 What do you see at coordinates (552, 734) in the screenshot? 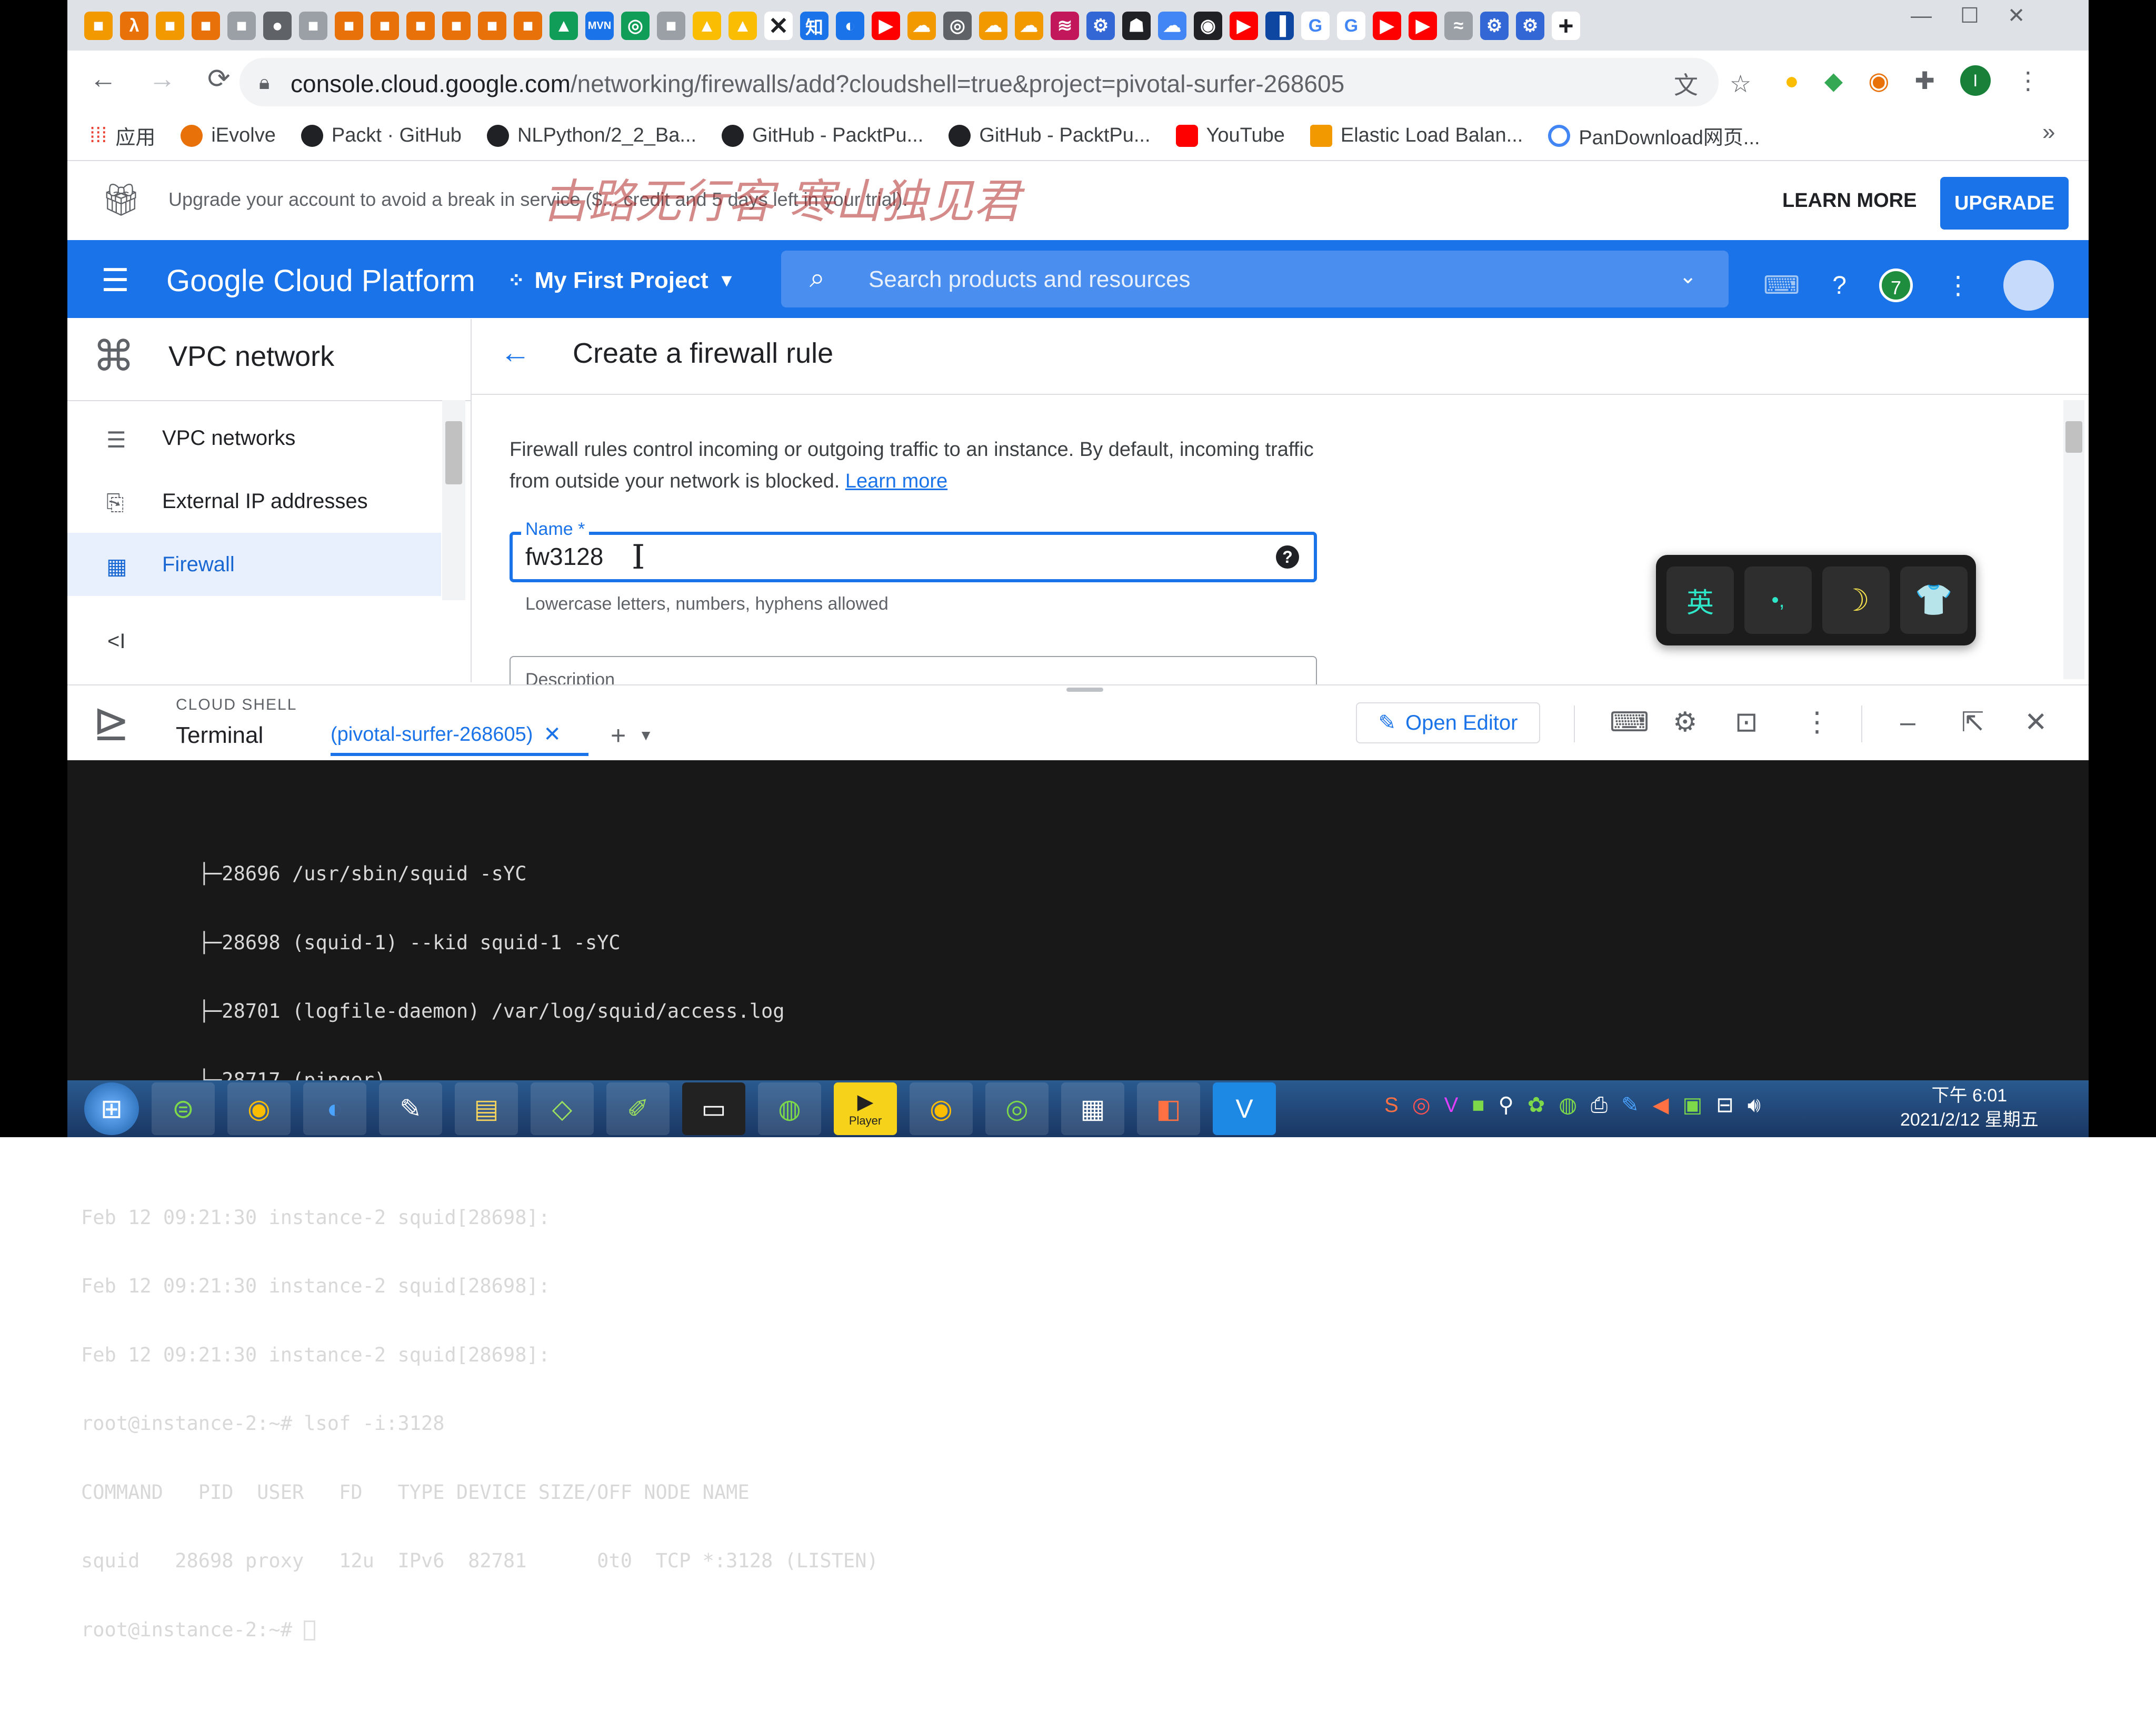
I see `close-tab-icon: ✕` at bounding box center [552, 734].